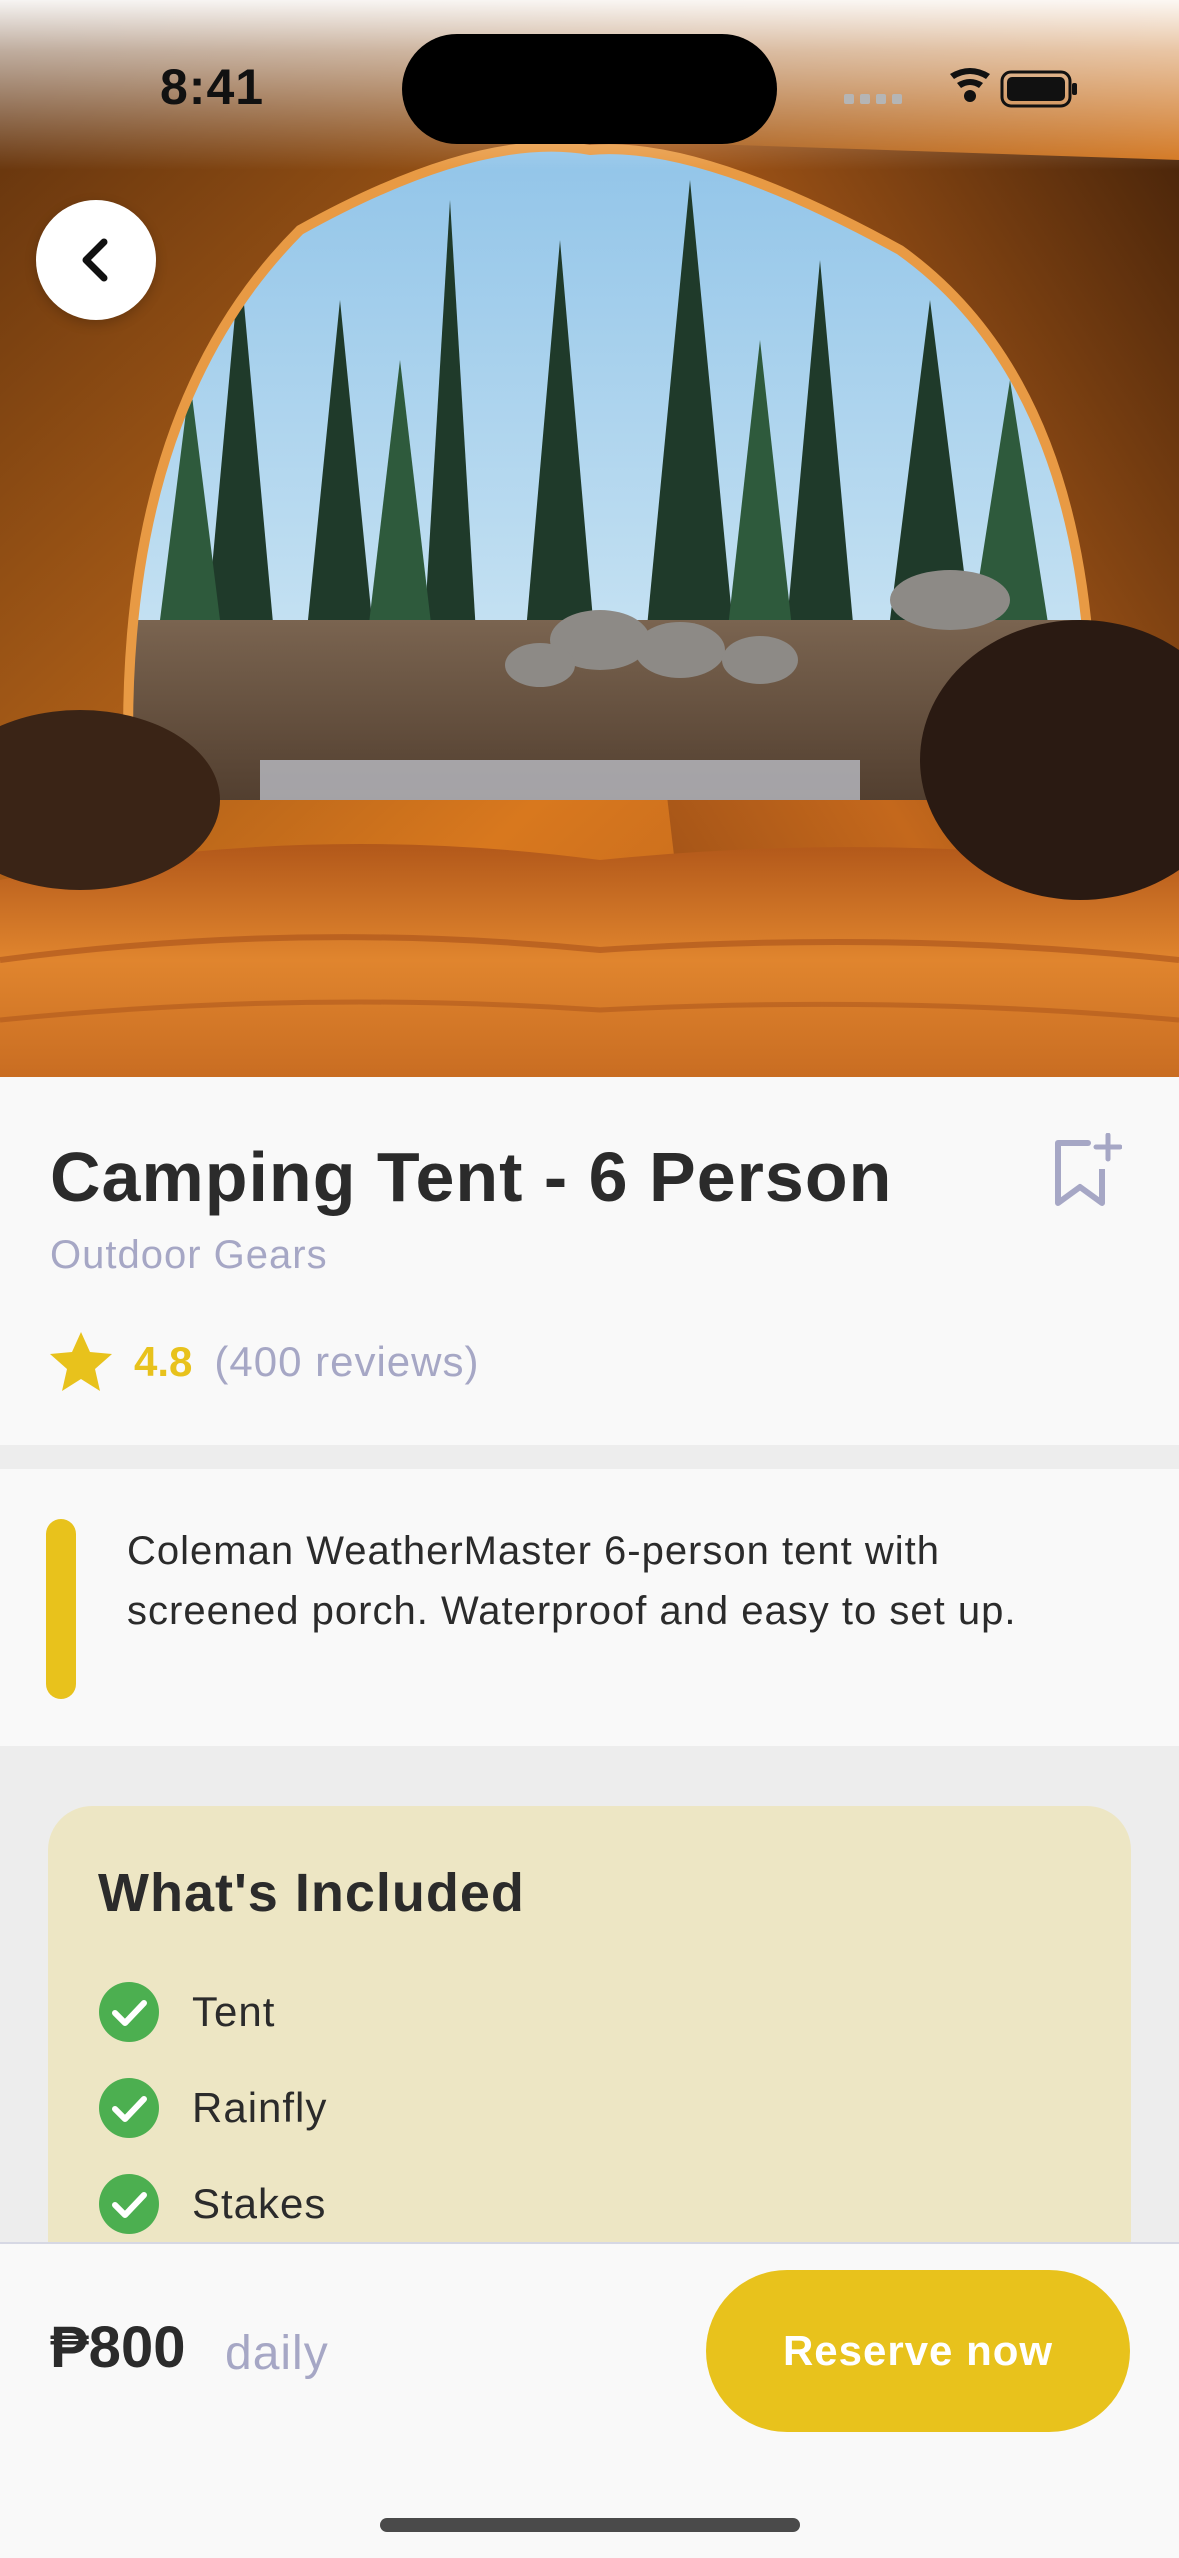 Image resolution: width=1179 pixels, height=2558 pixels. What do you see at coordinates (118, 2347) in the screenshot?
I see `price: ₱800` at bounding box center [118, 2347].